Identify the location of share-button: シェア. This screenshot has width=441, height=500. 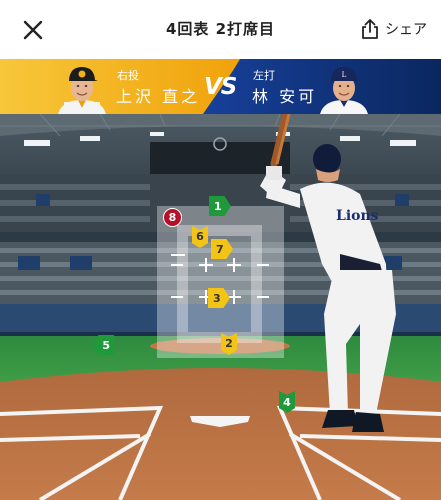
(394, 29).